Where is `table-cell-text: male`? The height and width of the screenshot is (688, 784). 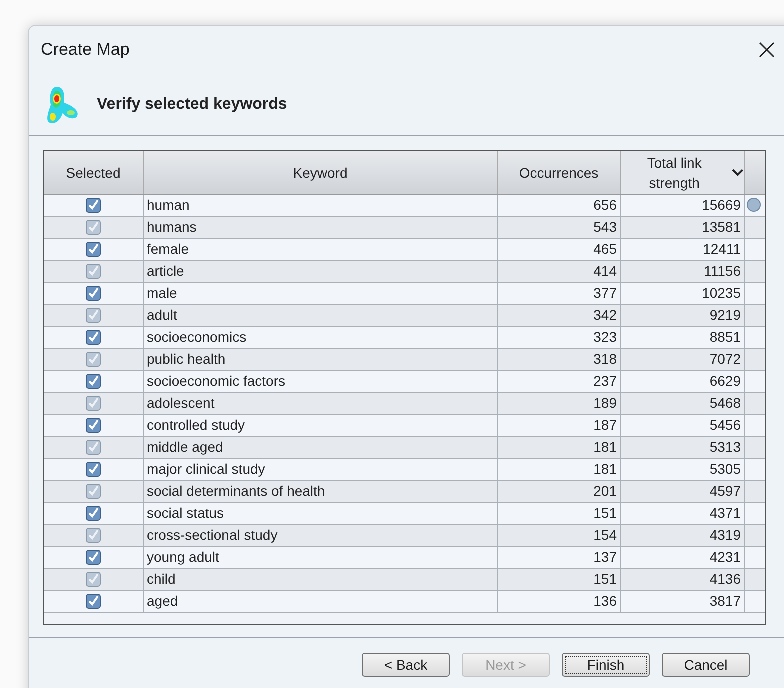
table-cell-text: male is located at coordinates (162, 293).